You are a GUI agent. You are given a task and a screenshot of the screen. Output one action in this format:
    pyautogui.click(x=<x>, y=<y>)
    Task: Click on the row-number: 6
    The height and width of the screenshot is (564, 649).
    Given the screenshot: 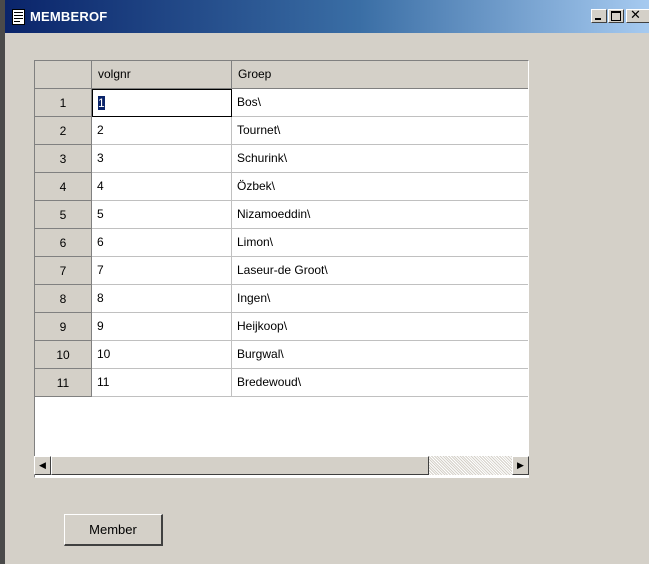 What is the action you would take?
    pyautogui.click(x=63, y=243)
    